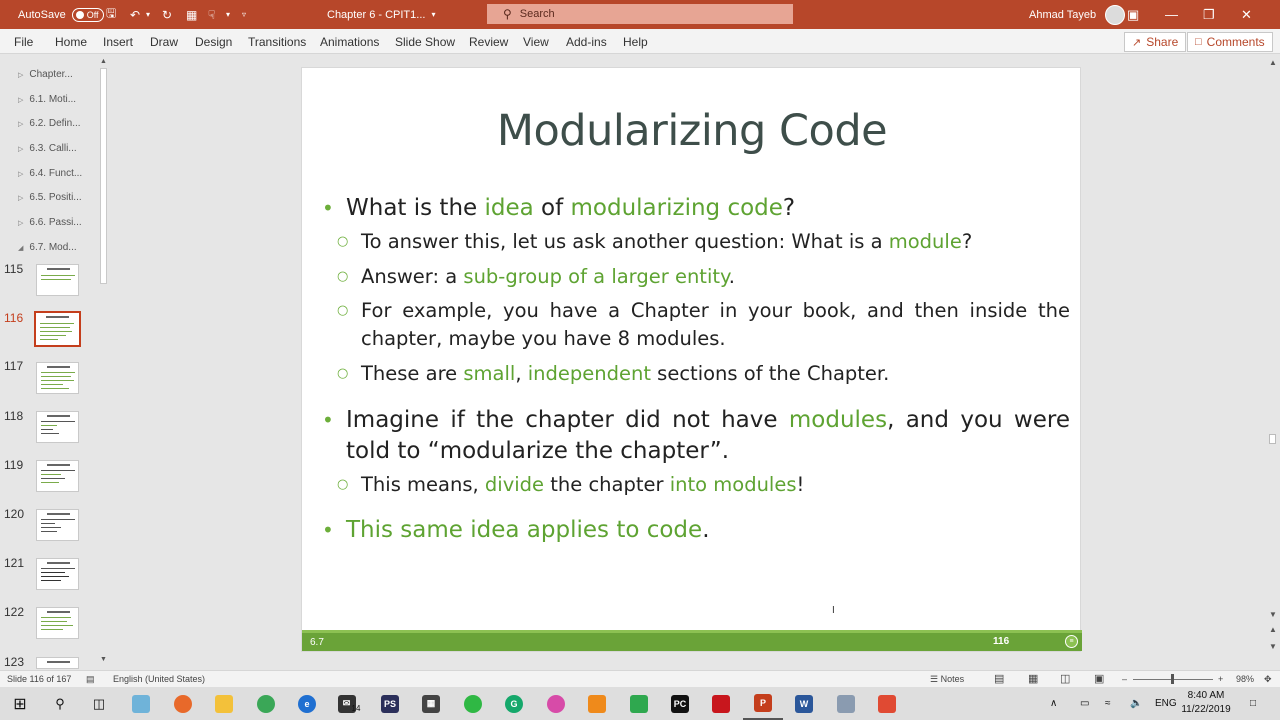 The height and width of the screenshot is (720, 1280). What do you see at coordinates (23, 41) in the screenshot?
I see `tab-file: File` at bounding box center [23, 41].